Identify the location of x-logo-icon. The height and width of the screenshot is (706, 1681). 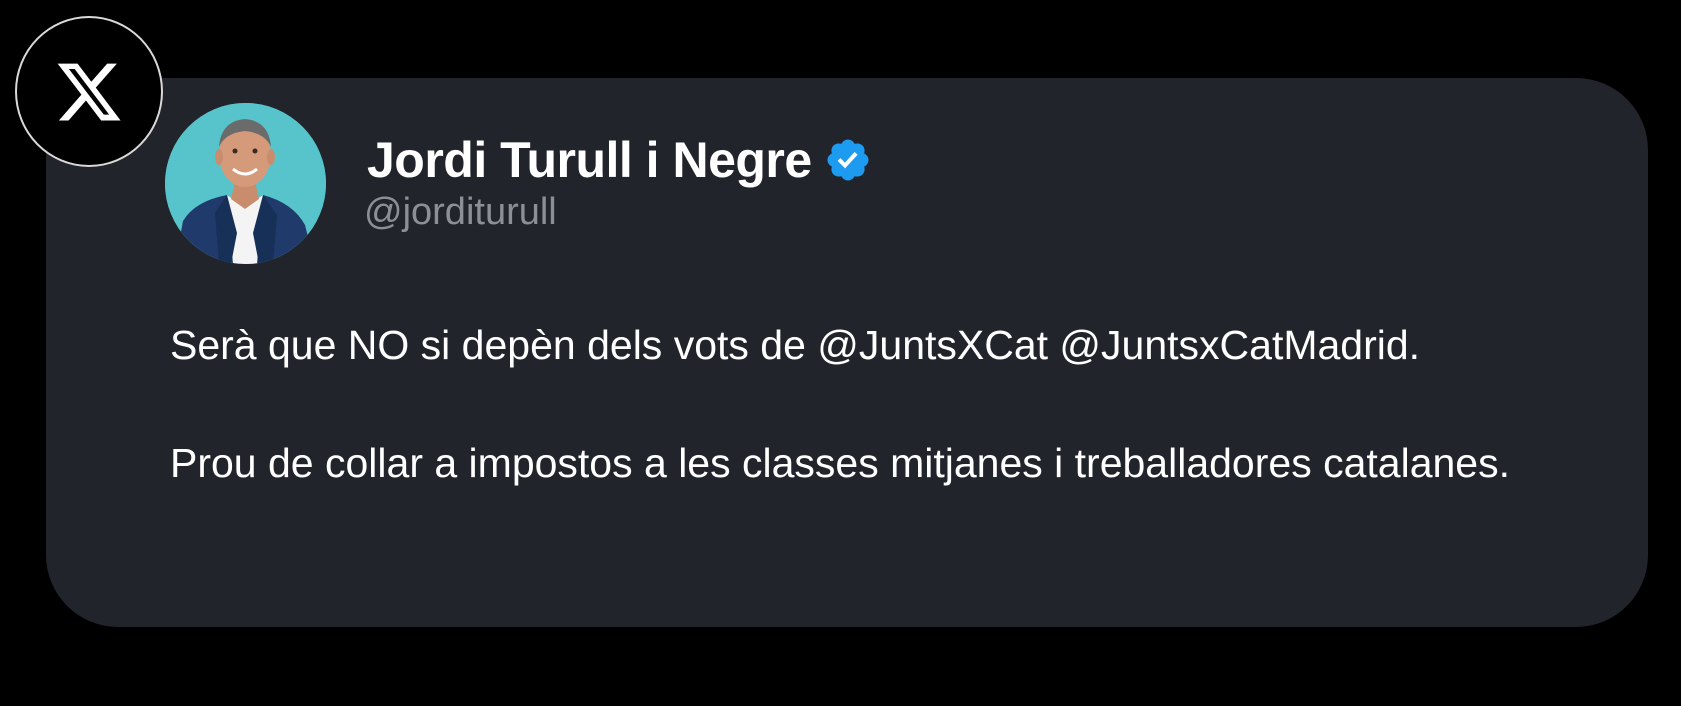
(89, 91).